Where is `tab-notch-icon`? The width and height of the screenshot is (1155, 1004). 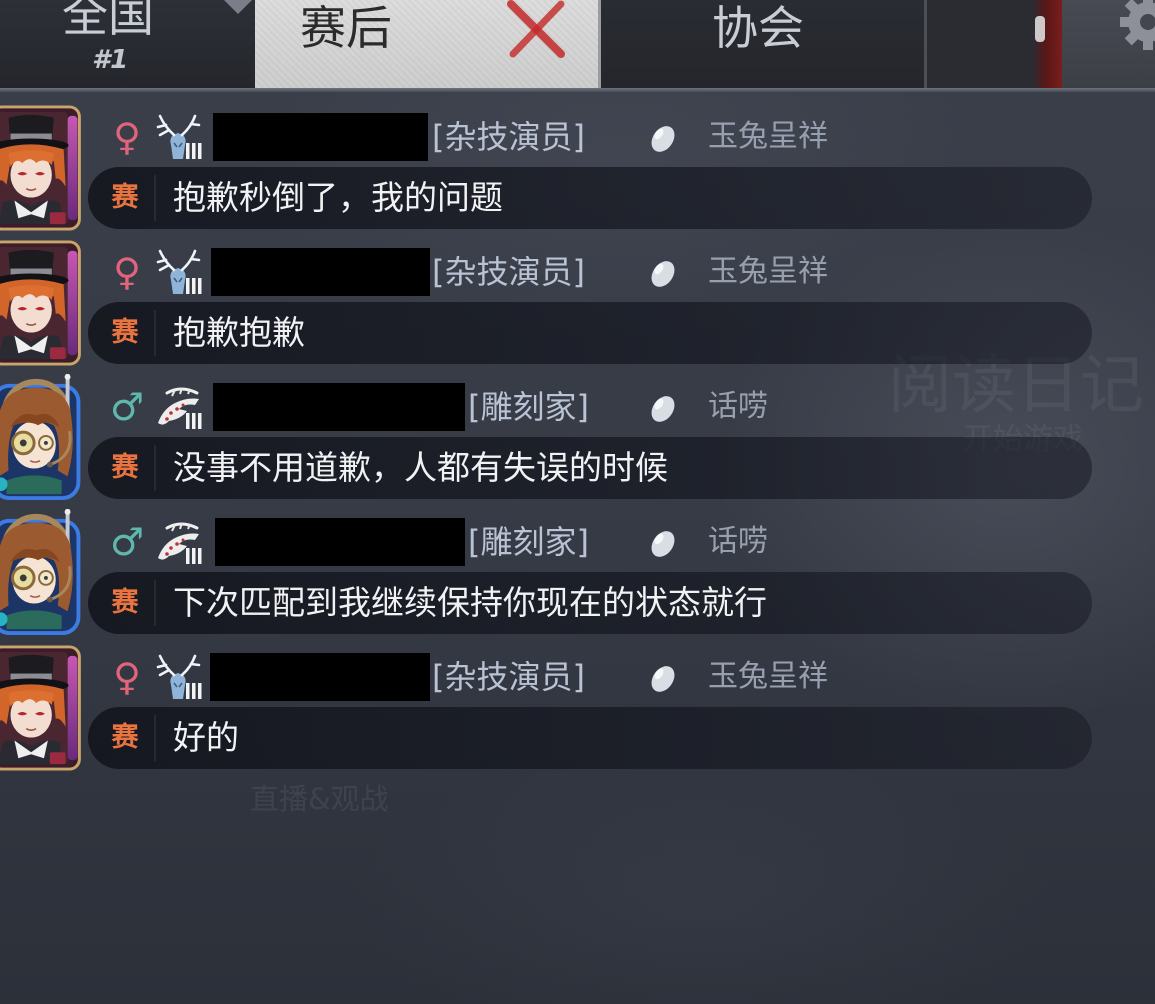
tab-notch-icon is located at coordinates (1040, 29).